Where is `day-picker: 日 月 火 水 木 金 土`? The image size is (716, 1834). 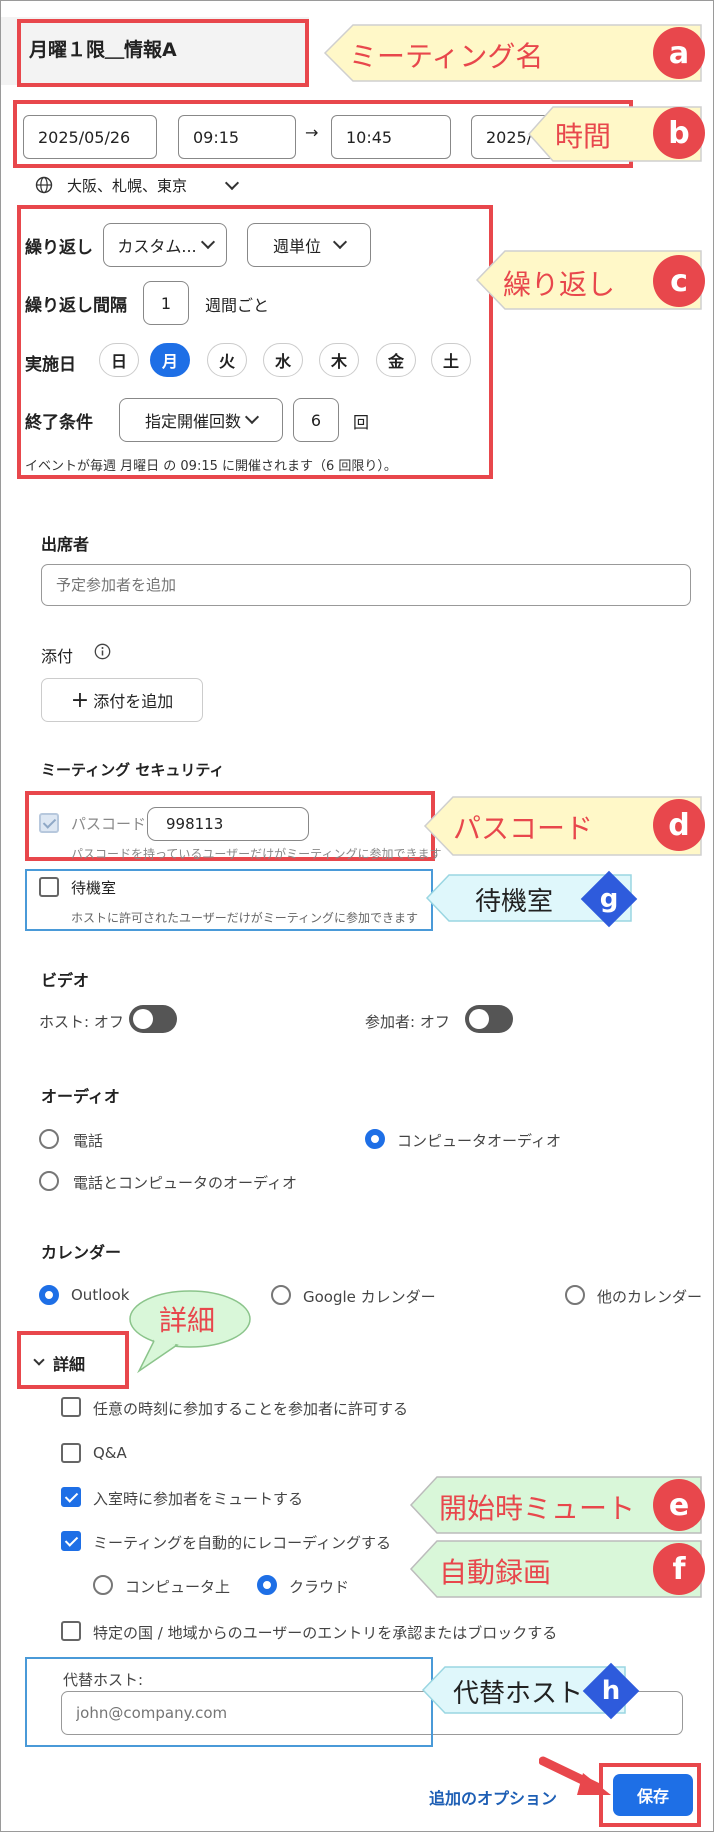
day-picker: 日 月 火 水 木 金 土 is located at coordinates (289, 361).